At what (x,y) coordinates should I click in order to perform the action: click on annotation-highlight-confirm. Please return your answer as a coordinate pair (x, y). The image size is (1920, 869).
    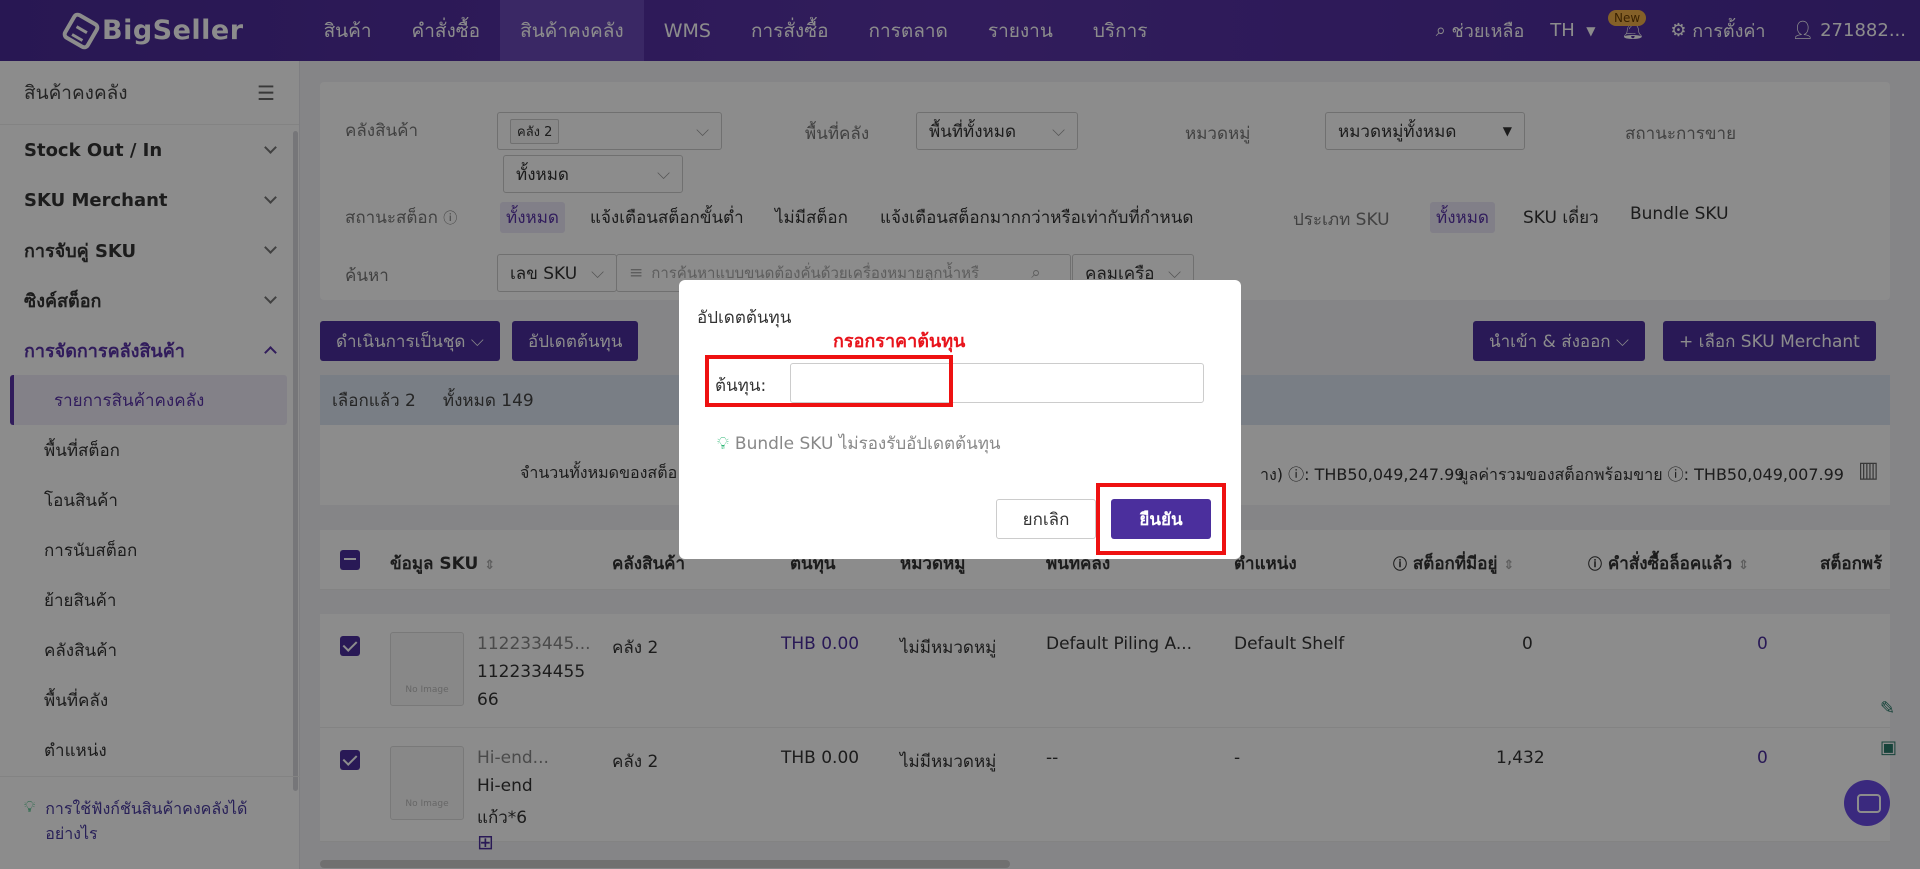
    Looking at the image, I should click on (1161, 519).